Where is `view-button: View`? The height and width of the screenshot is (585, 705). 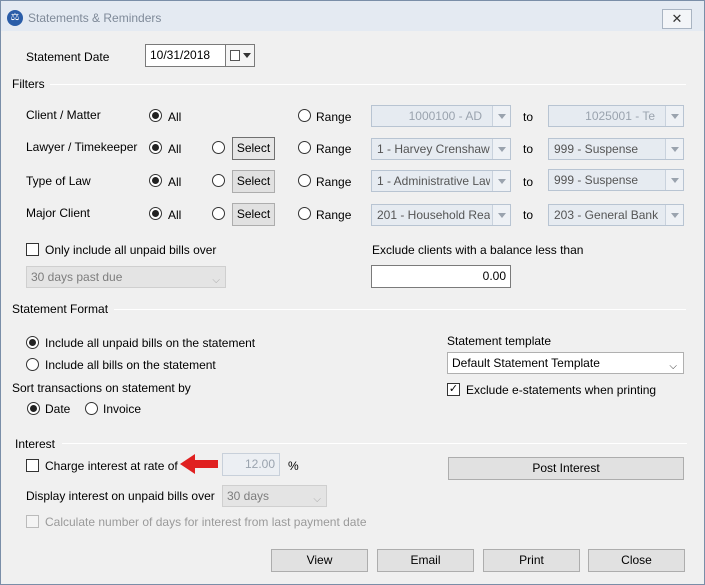
view-button: View is located at coordinates (319, 560).